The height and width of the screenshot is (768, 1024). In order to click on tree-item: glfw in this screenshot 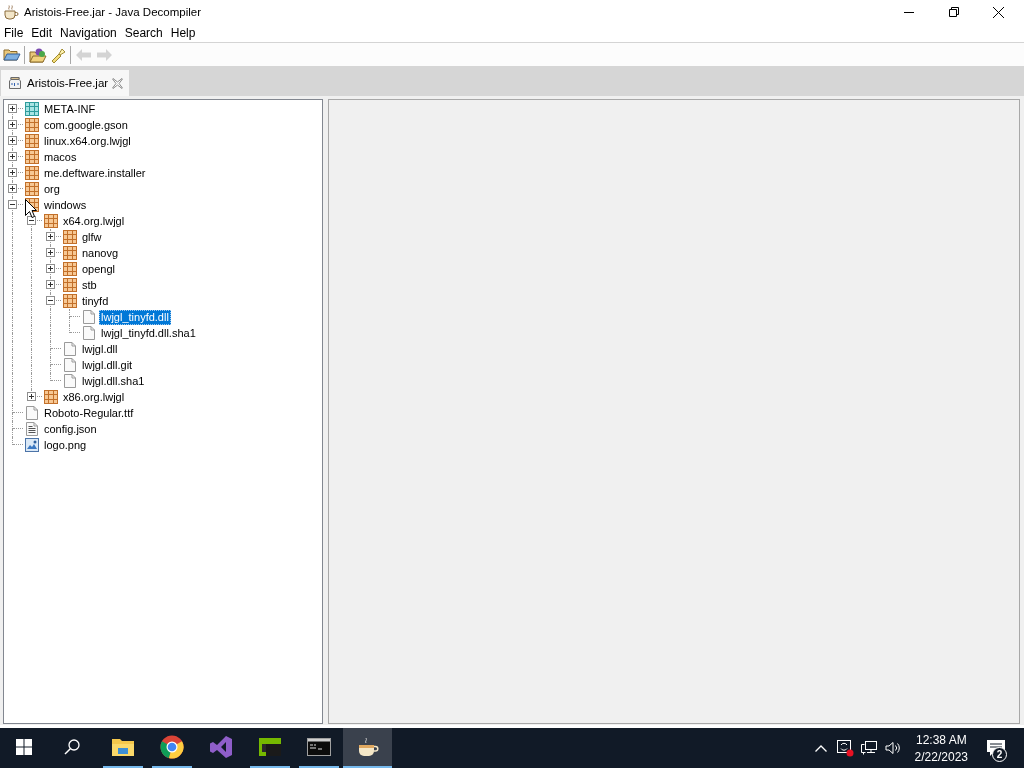, I will do `click(92, 237)`.